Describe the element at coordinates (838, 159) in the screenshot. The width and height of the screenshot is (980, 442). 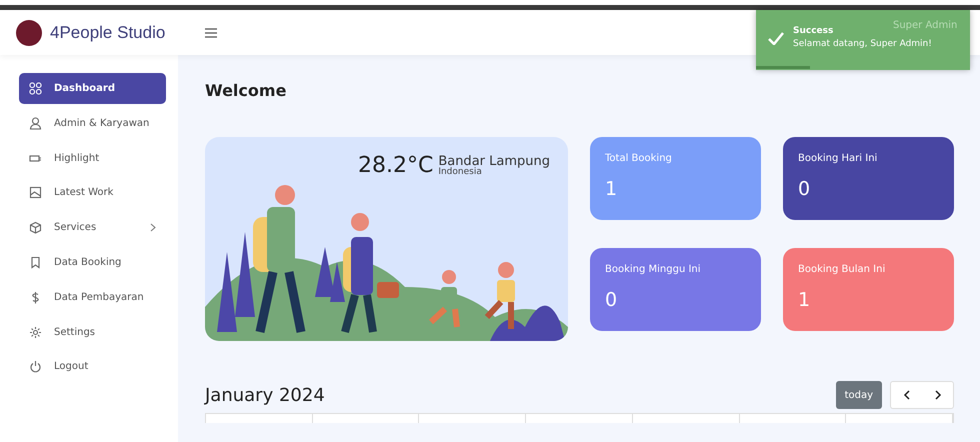
I see `stat-label: Booking Hari Ini` at that location.